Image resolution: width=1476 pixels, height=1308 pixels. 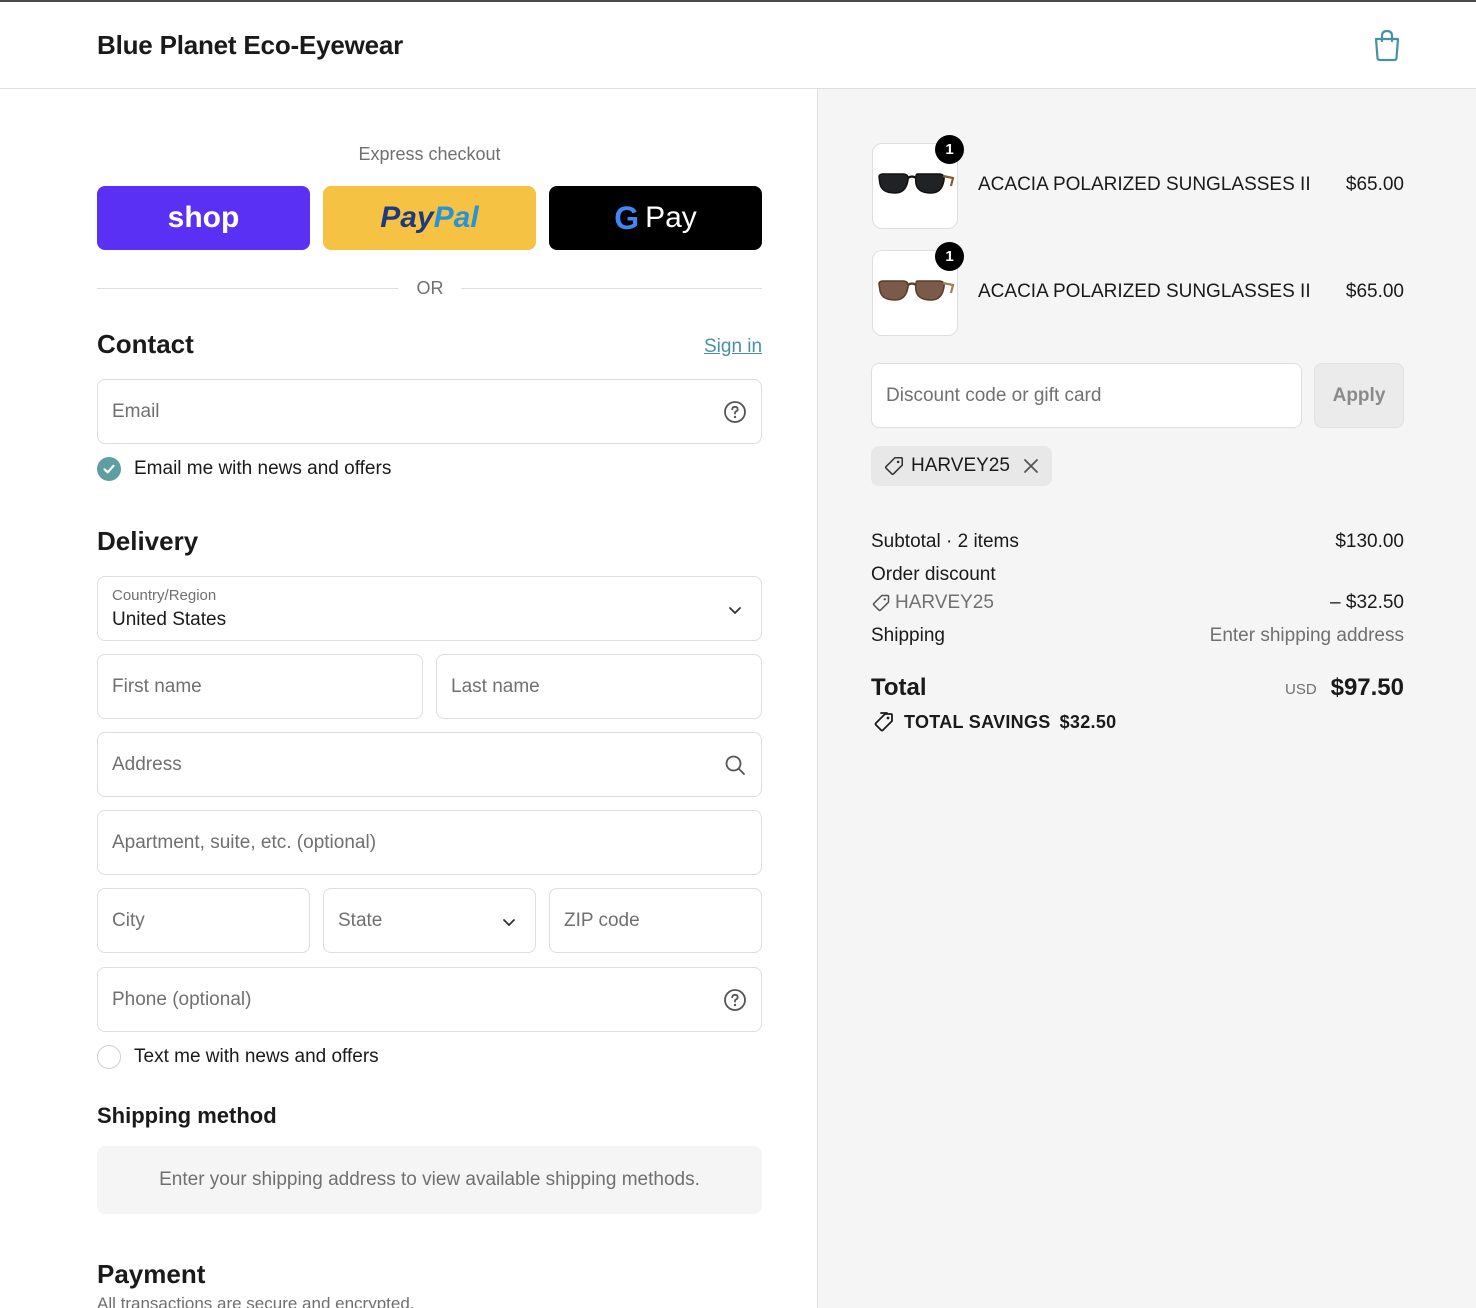 I want to click on text-news-label: Text me with news and offers, so click(x=256, y=1056).